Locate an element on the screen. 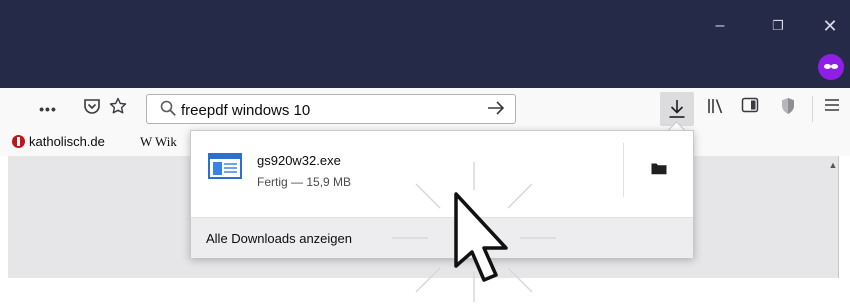  star-icon is located at coordinates (118, 109).